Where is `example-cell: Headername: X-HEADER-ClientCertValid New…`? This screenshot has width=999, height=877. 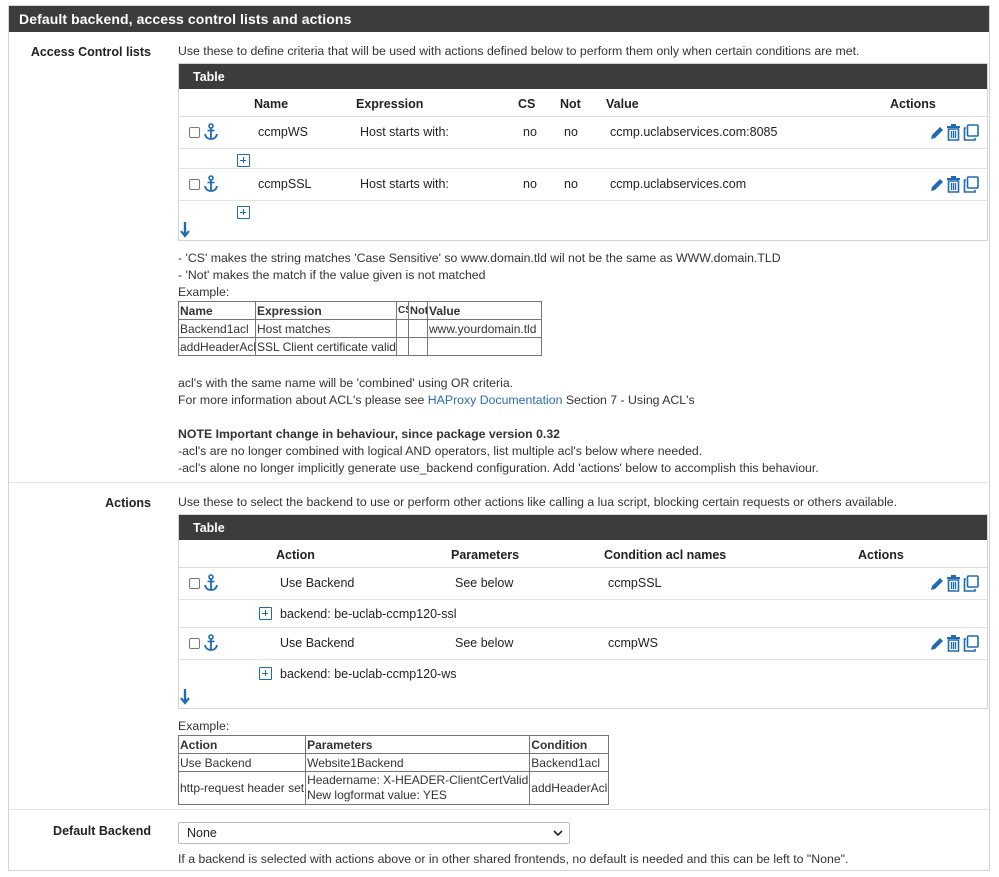
example-cell: Headername: X-HEADER-ClientCertValid New… is located at coordinates (418, 788).